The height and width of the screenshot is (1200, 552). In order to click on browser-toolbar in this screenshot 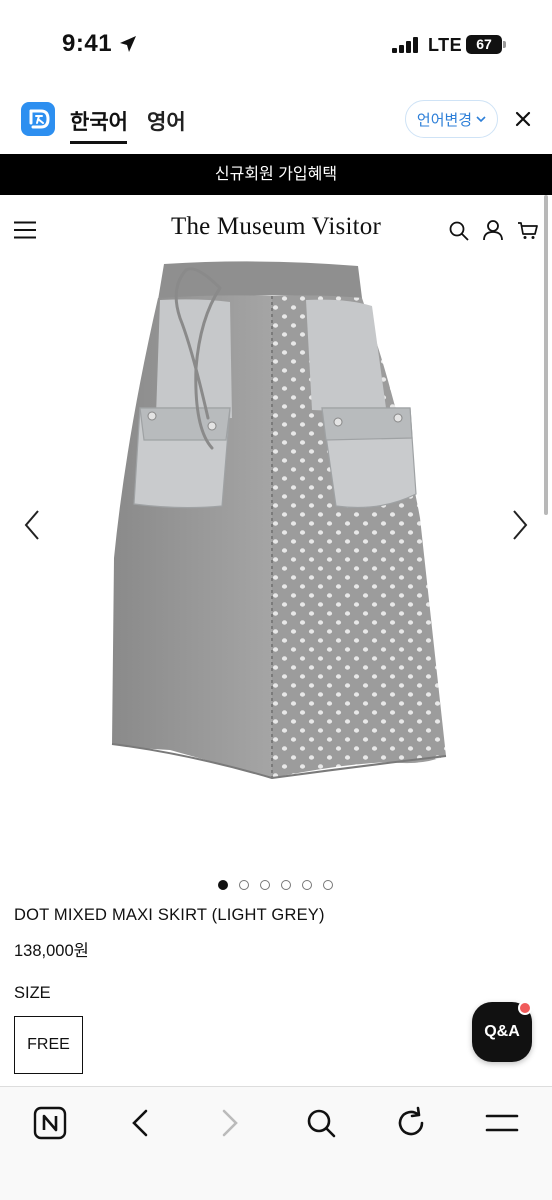, I will do `click(276, 1143)`.